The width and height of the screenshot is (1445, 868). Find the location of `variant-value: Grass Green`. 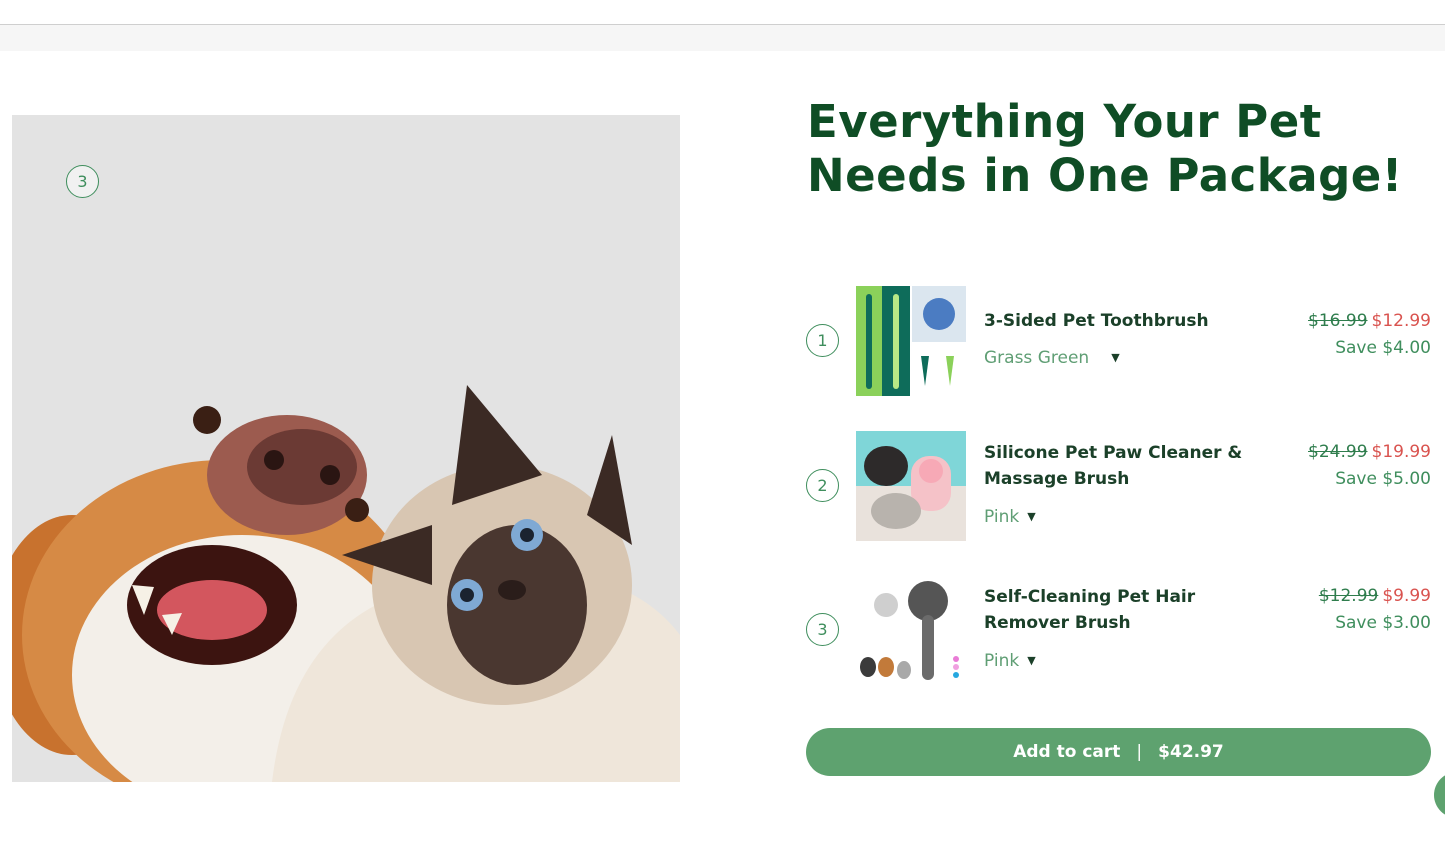

variant-value: Grass Green is located at coordinates (1037, 358).